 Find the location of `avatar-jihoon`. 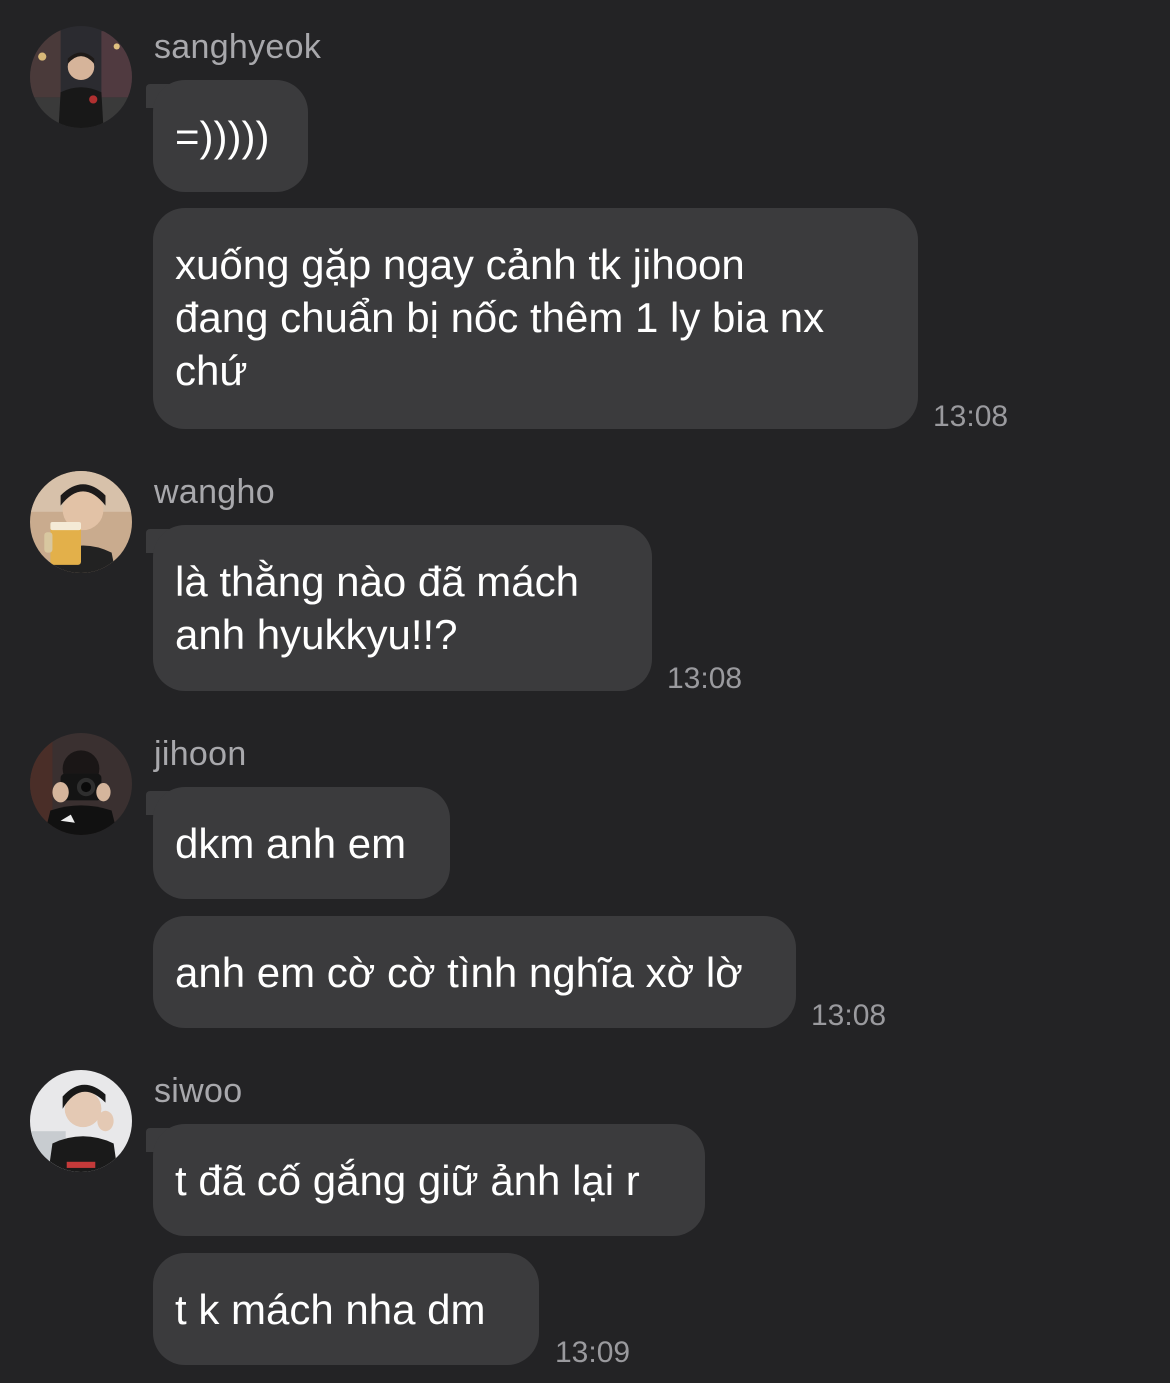

avatar-jihoon is located at coordinates (81, 784).